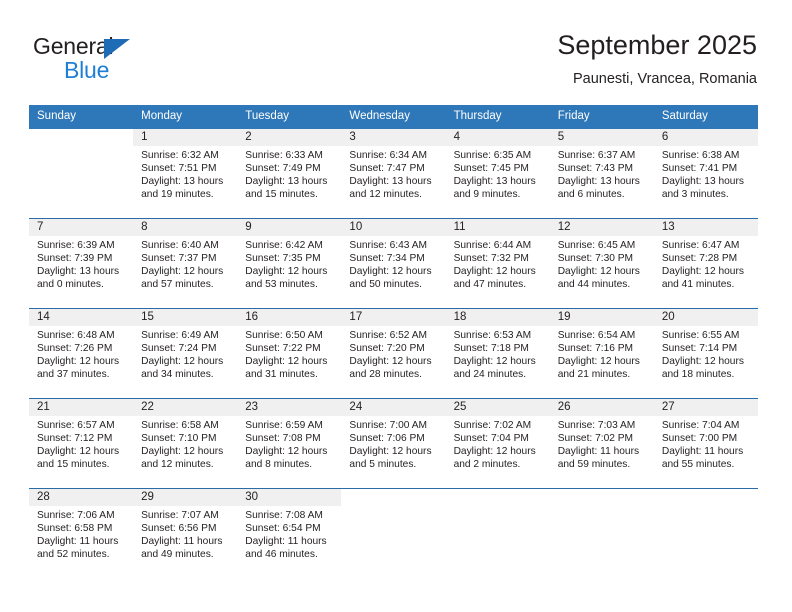 The height and width of the screenshot is (612, 792). Describe the element at coordinates (286, 457) in the screenshot. I see `daylight-text: Daylight: 12 hours and 8 minutes.` at that location.